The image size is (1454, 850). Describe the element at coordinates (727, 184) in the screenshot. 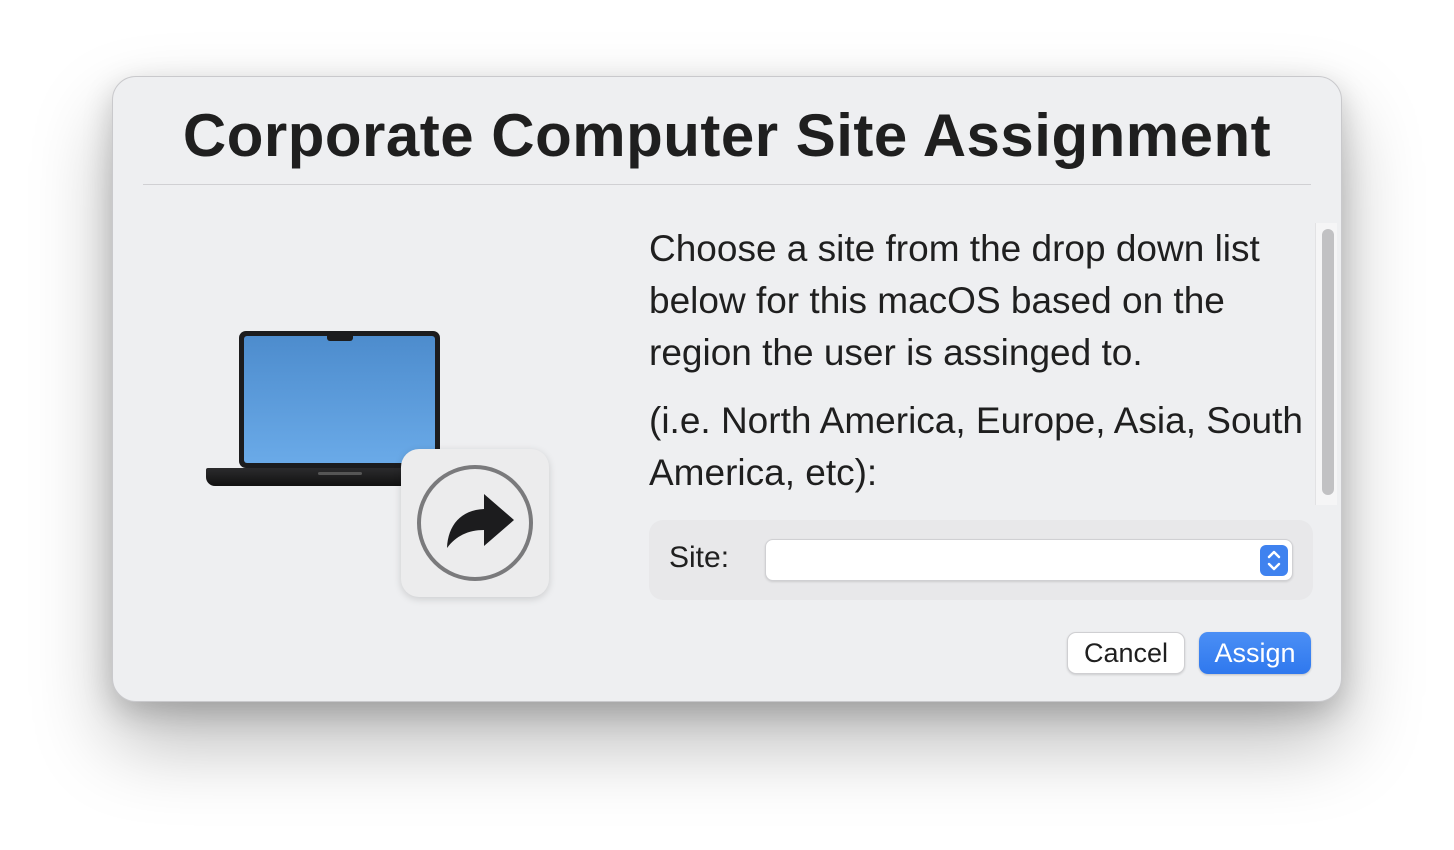

I see `title-divider` at that location.